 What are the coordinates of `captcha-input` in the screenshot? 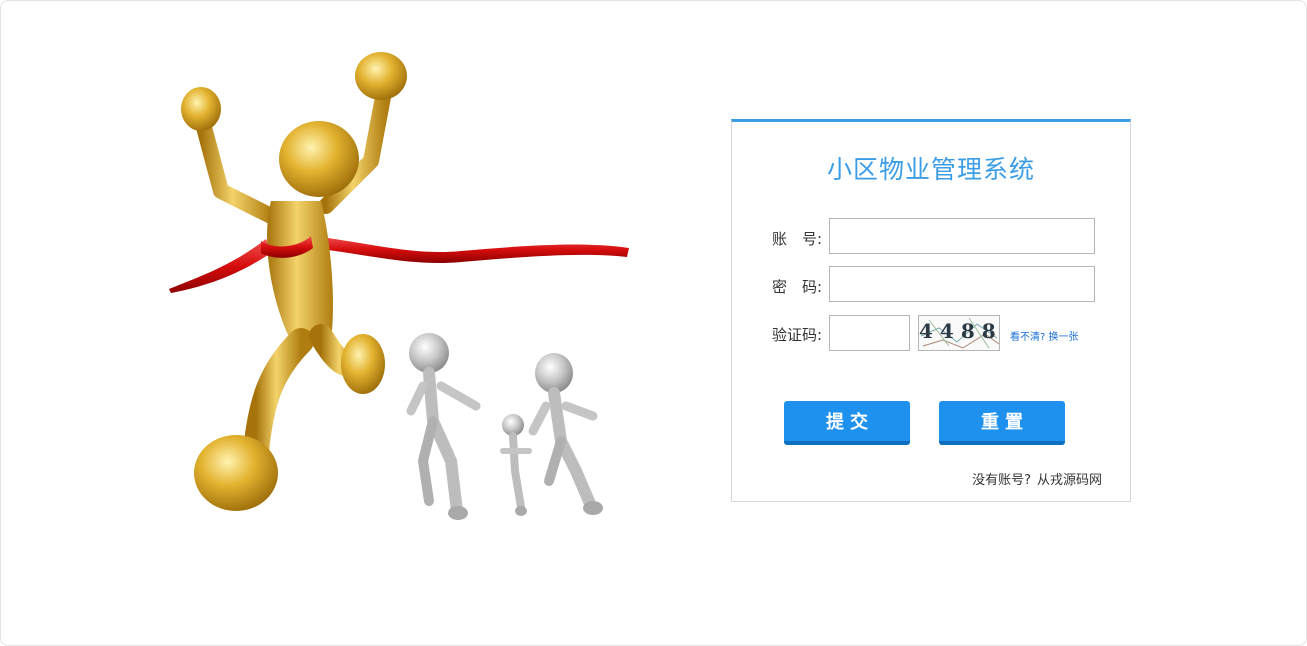 It's located at (869, 333).